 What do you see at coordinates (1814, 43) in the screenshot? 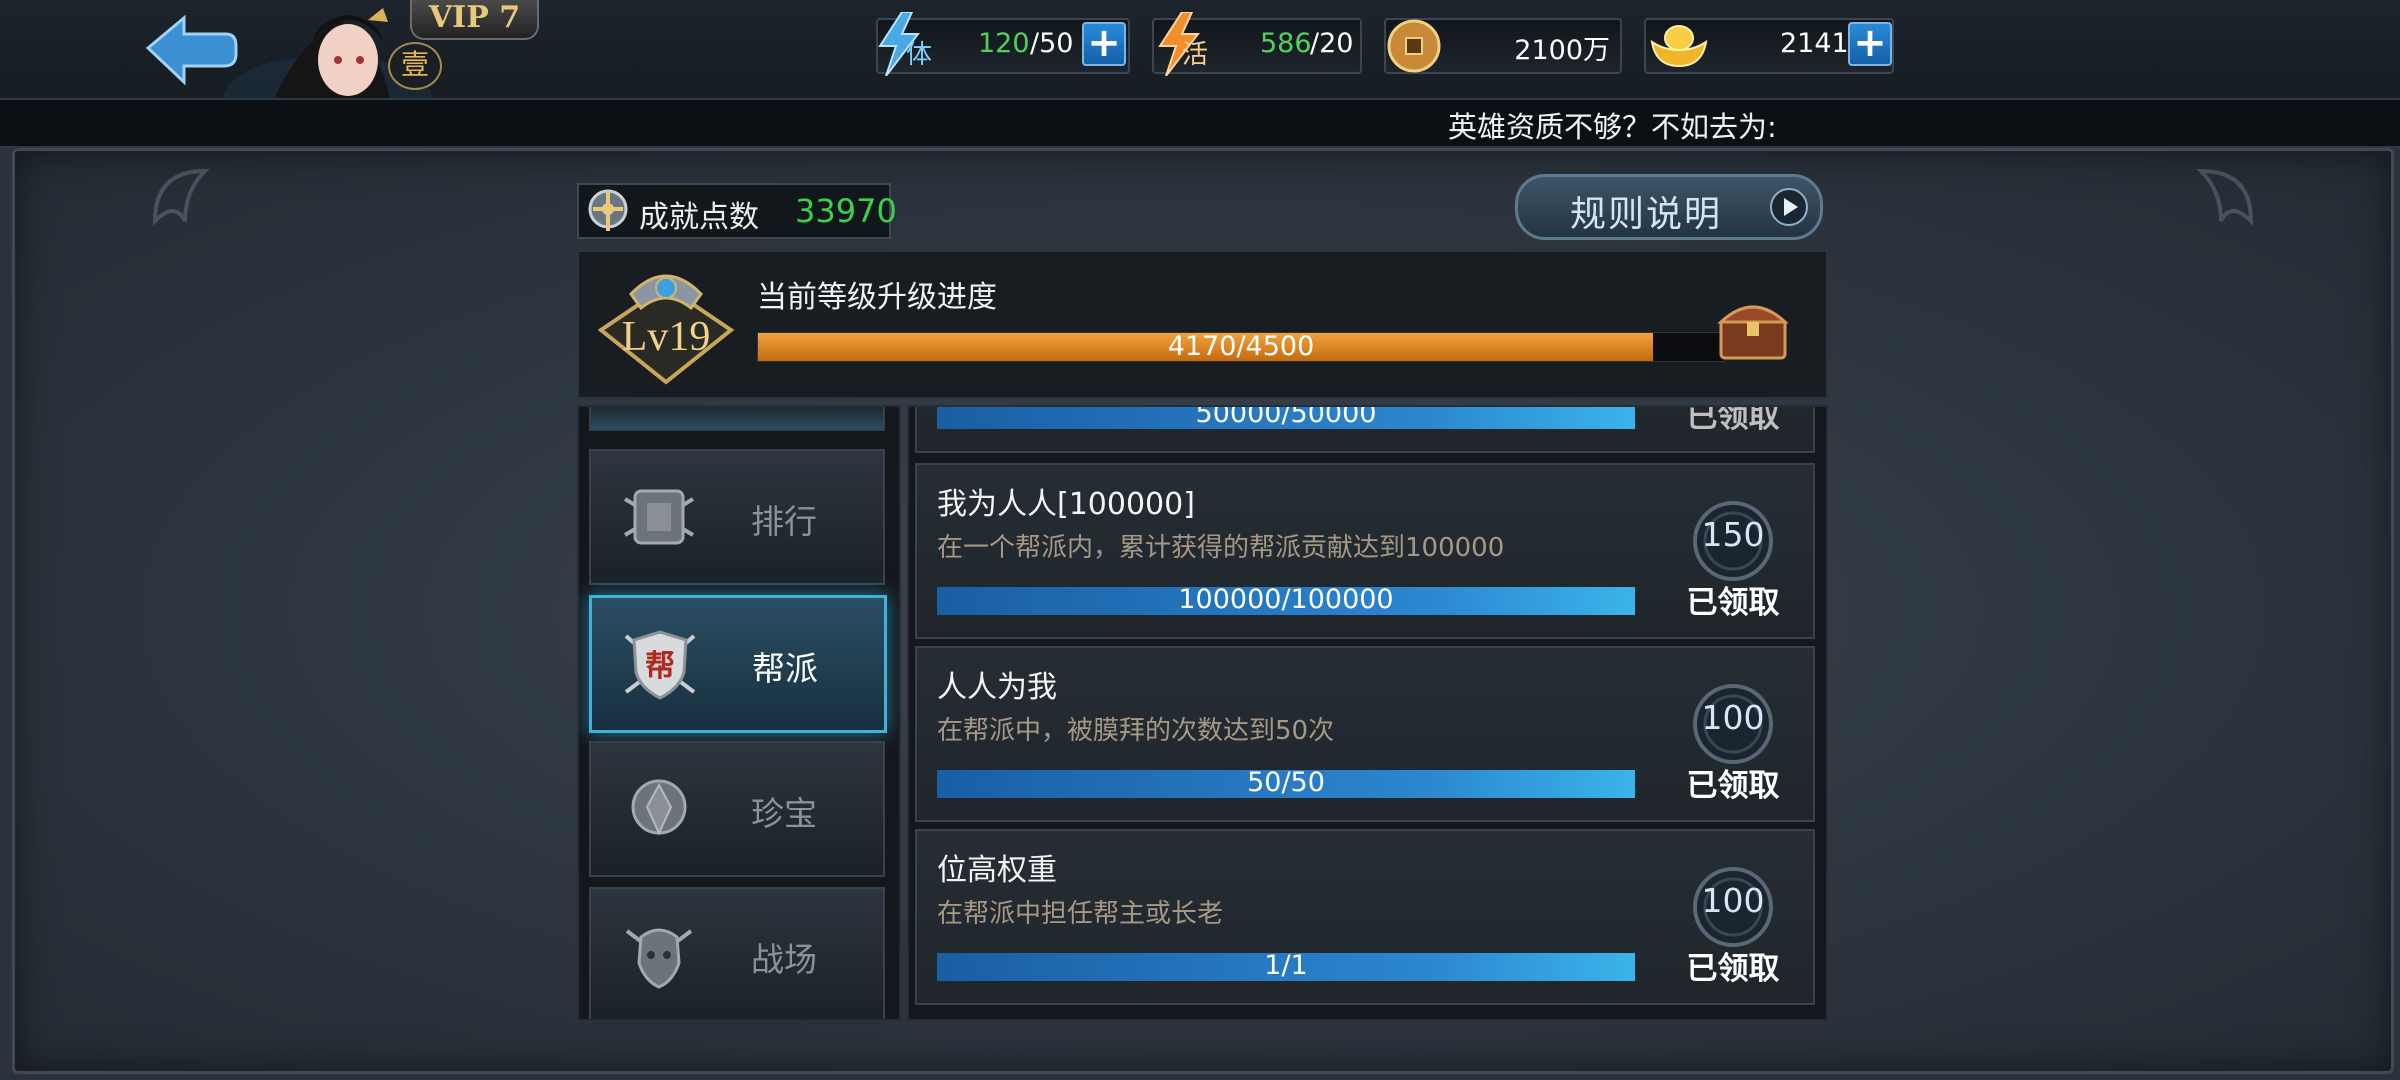
I see `gold-value: 2141` at bounding box center [1814, 43].